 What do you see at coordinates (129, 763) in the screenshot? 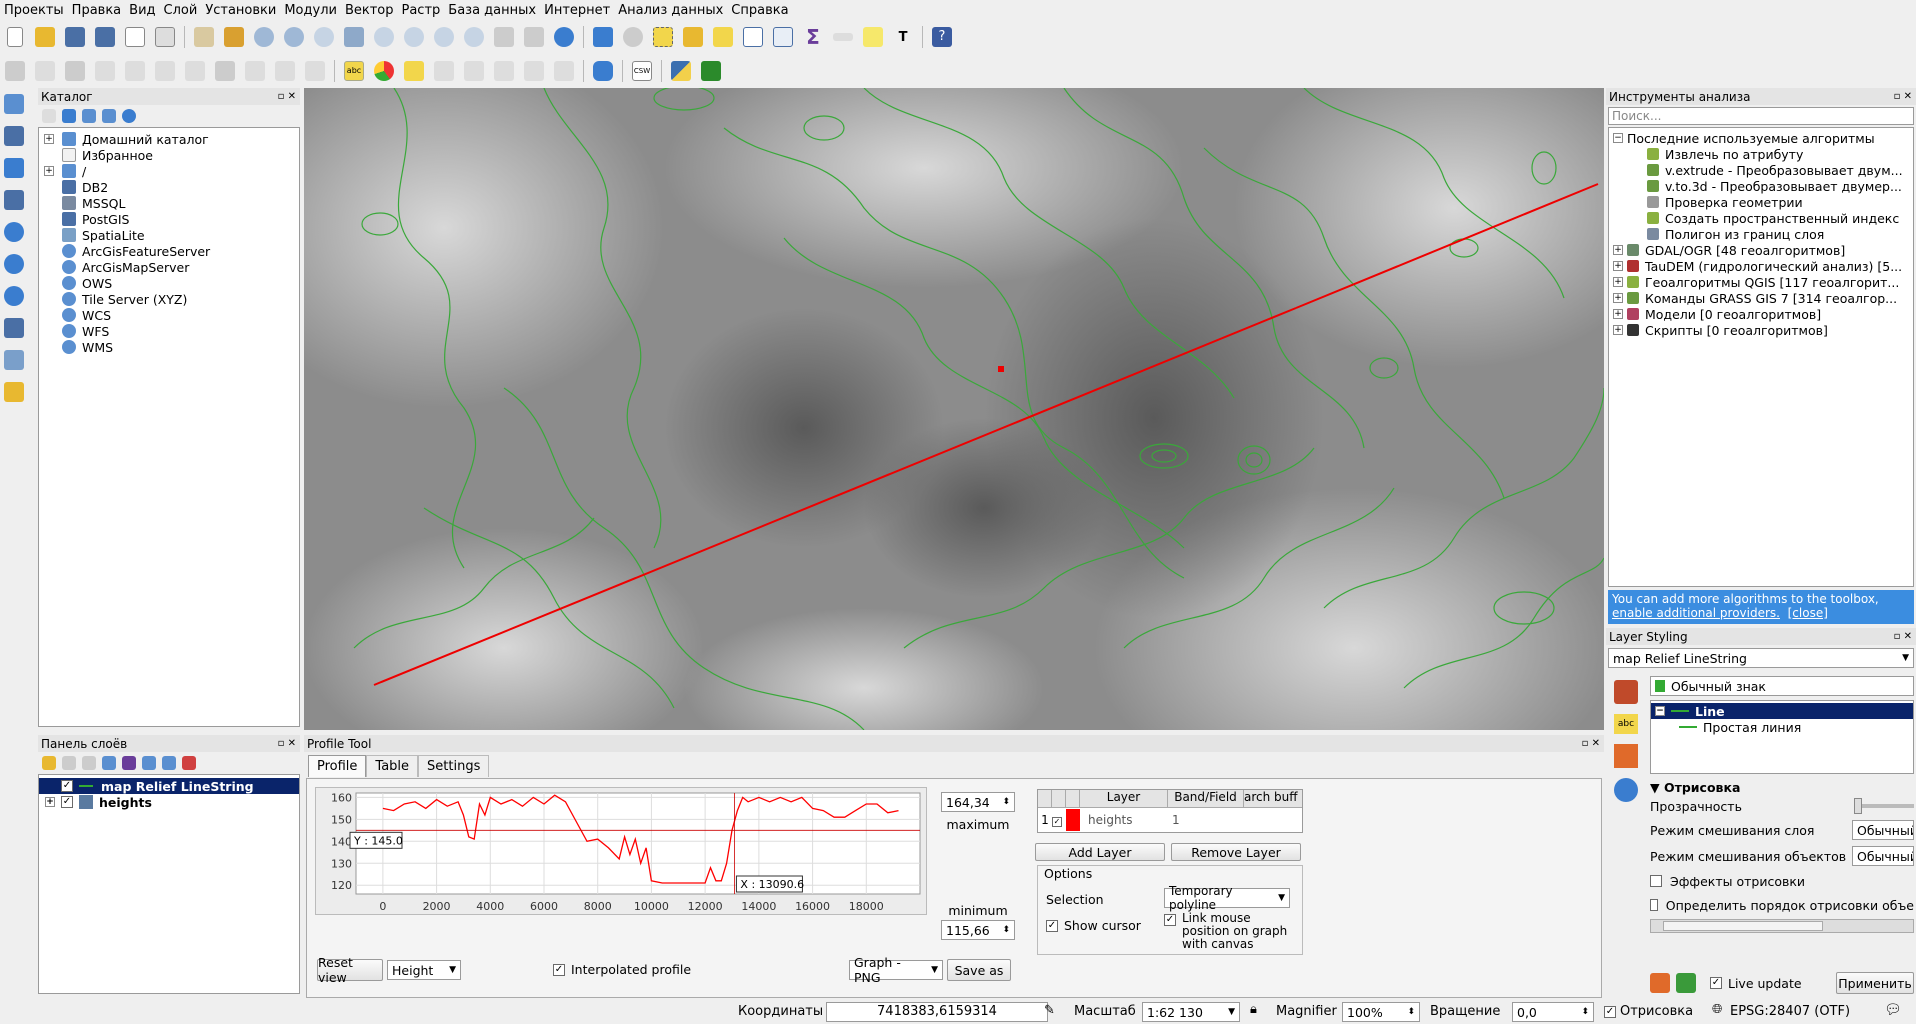
I see `filter-expression-icon` at bounding box center [129, 763].